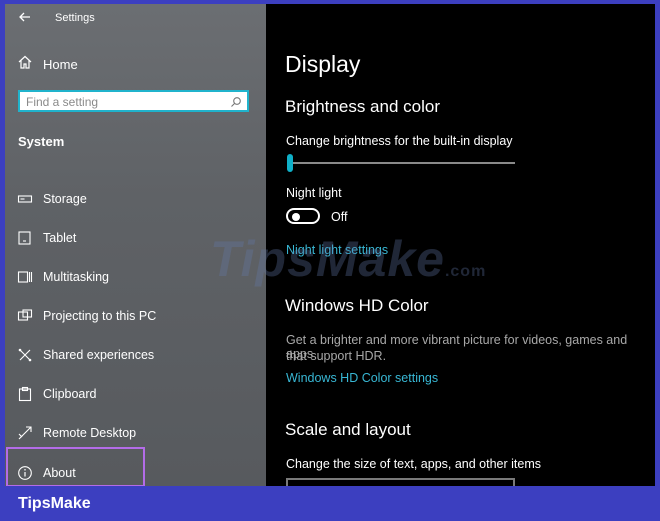  I want to click on info-icon, so click(25, 473).